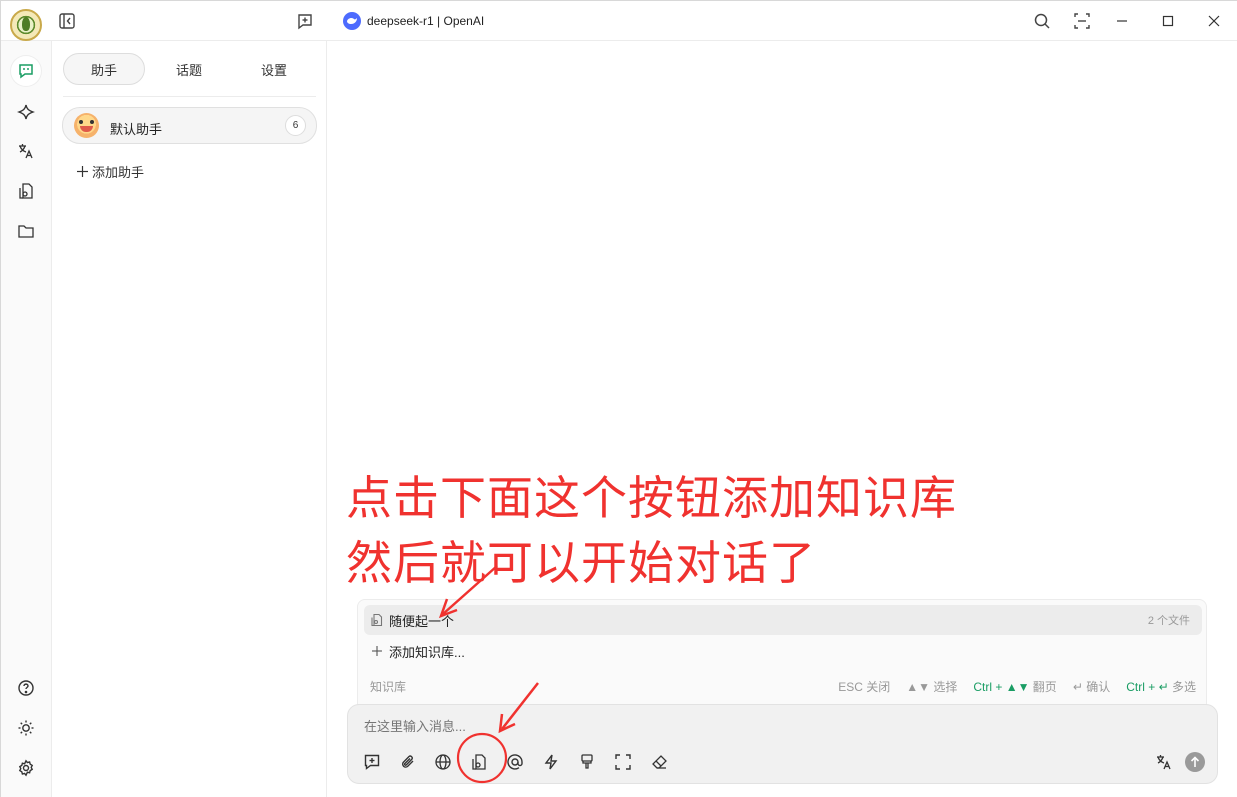 The height and width of the screenshot is (797, 1237). I want to click on app-logo-icon, so click(26, 25).